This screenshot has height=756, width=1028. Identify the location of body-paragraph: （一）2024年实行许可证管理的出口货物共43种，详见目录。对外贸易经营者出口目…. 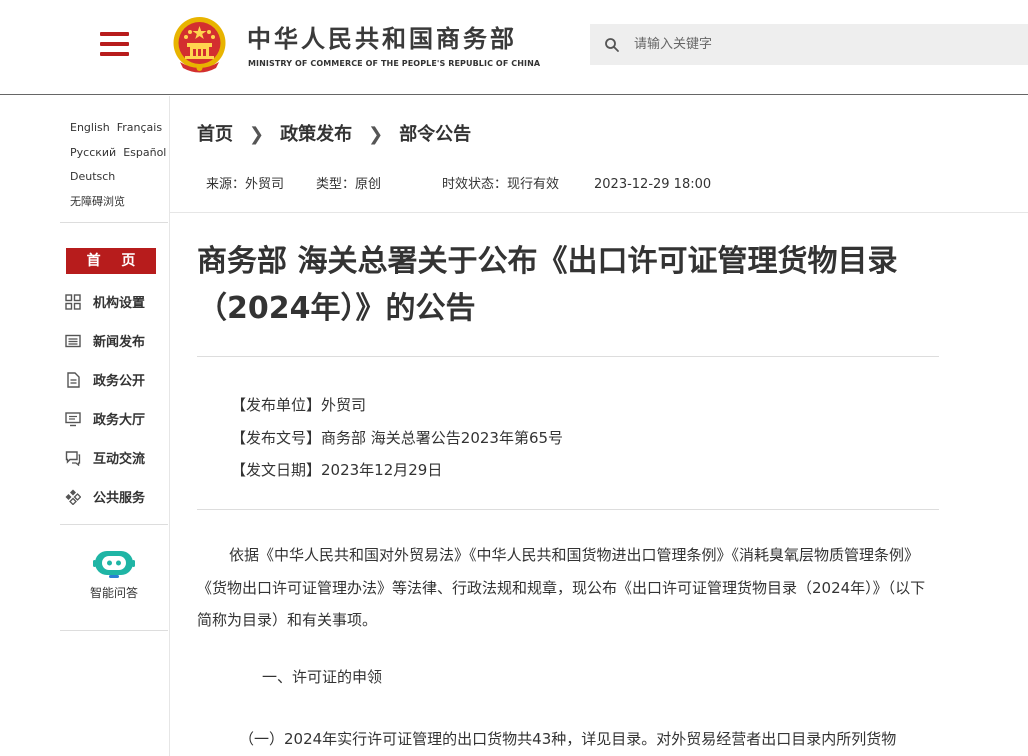
(568, 739).